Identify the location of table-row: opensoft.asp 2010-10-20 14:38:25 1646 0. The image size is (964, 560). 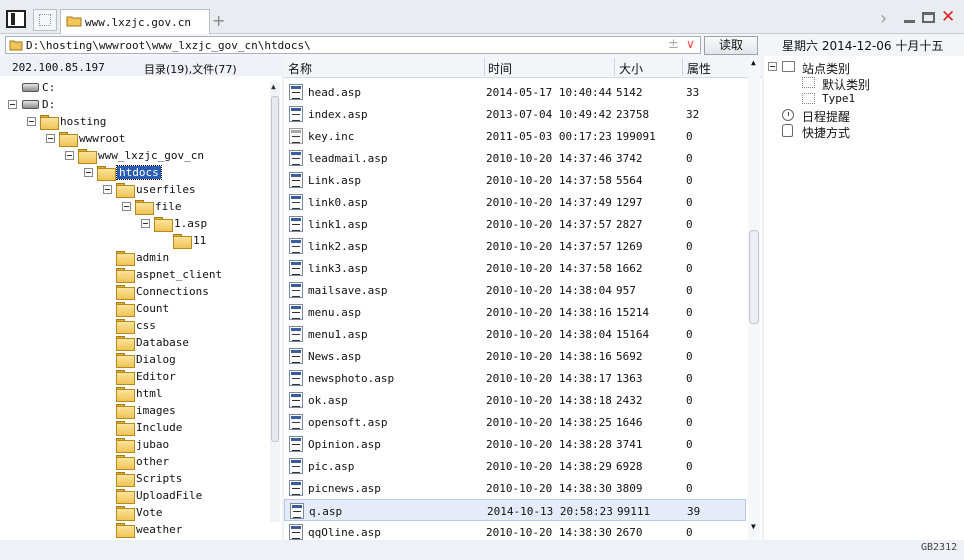
(515, 422).